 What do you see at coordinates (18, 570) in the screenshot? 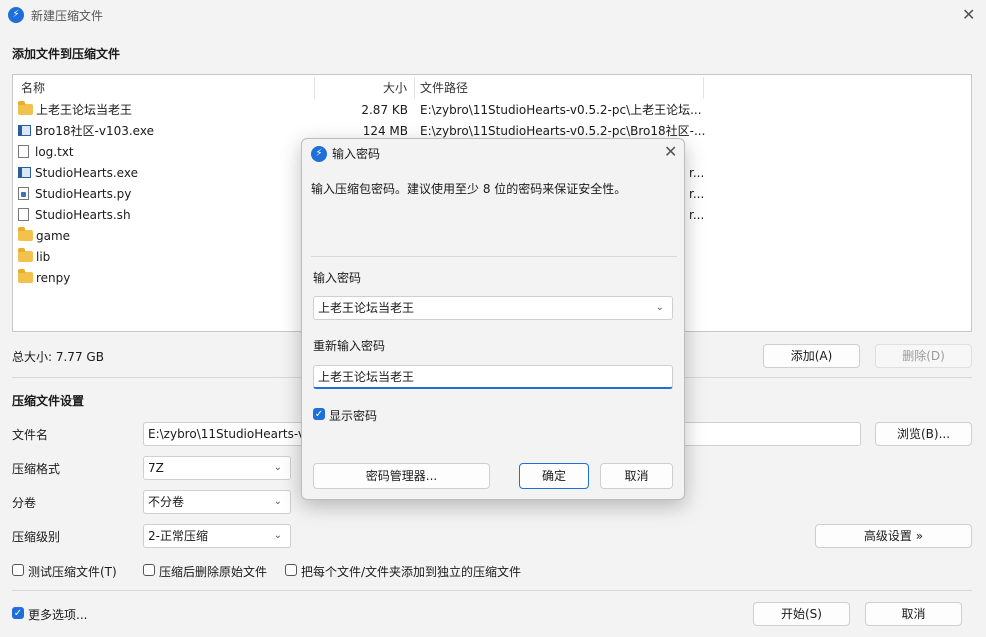
I see `test-checkbox` at bounding box center [18, 570].